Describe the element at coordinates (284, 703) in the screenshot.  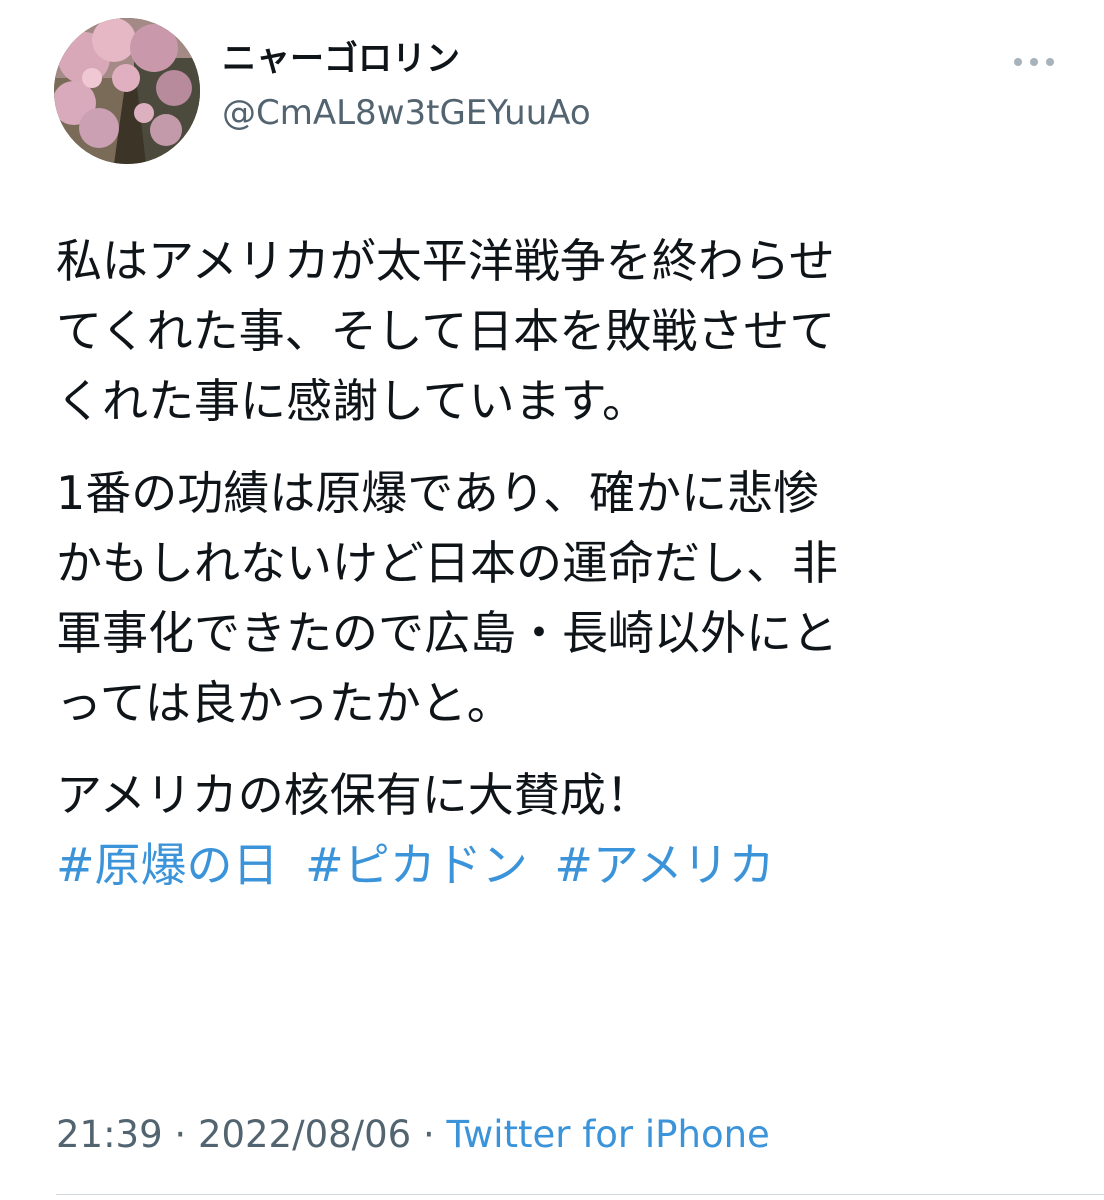
I see `text-line: っては良かったかと。` at that location.